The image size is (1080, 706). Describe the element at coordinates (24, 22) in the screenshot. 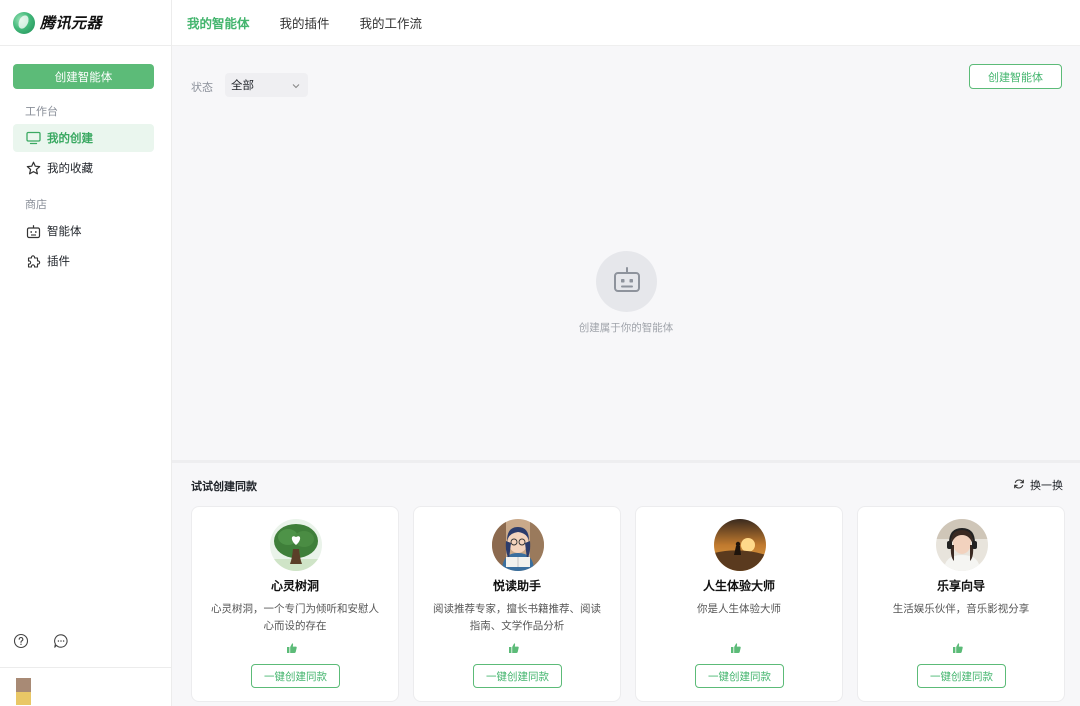

I see `logo-mark-icon` at that location.